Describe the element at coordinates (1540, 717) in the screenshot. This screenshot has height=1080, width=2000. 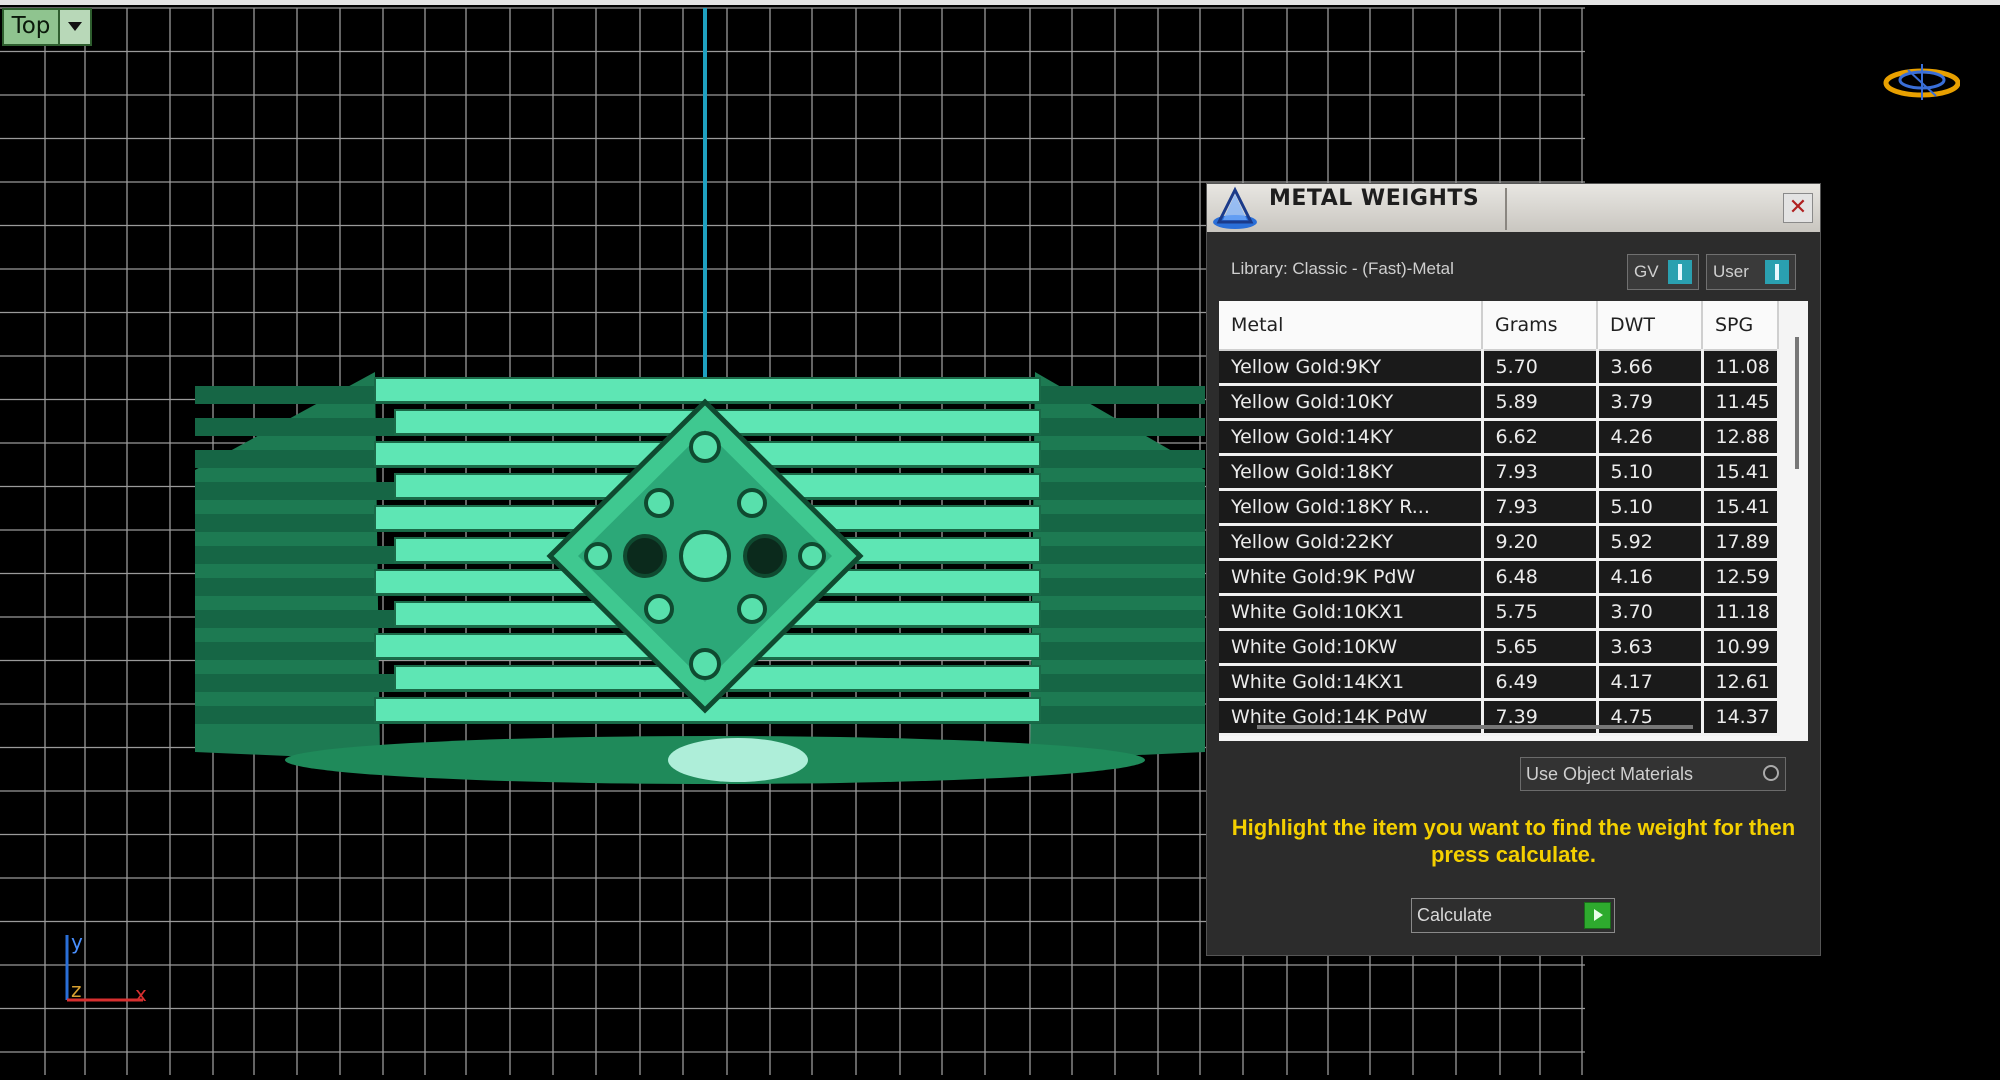
I see `cell-grams: 7.39` at that location.